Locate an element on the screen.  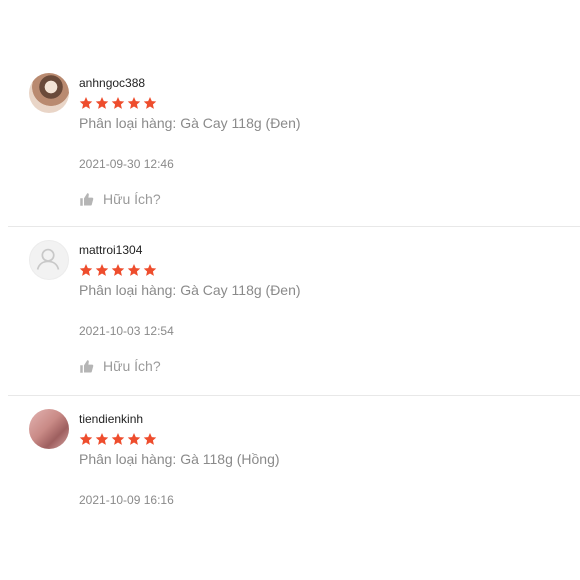
review-username: tiendienkinh is located at coordinates (111, 419).